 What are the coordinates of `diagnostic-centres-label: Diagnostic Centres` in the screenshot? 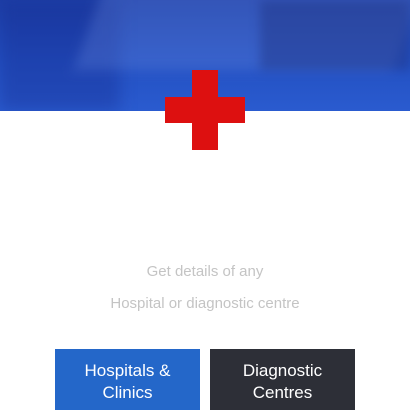 It's located at (282, 381).